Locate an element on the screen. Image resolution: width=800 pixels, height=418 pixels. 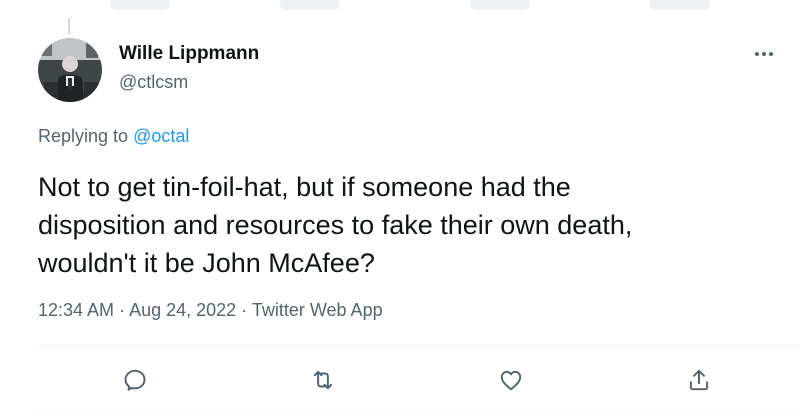
retweet-button is located at coordinates (323, 380).